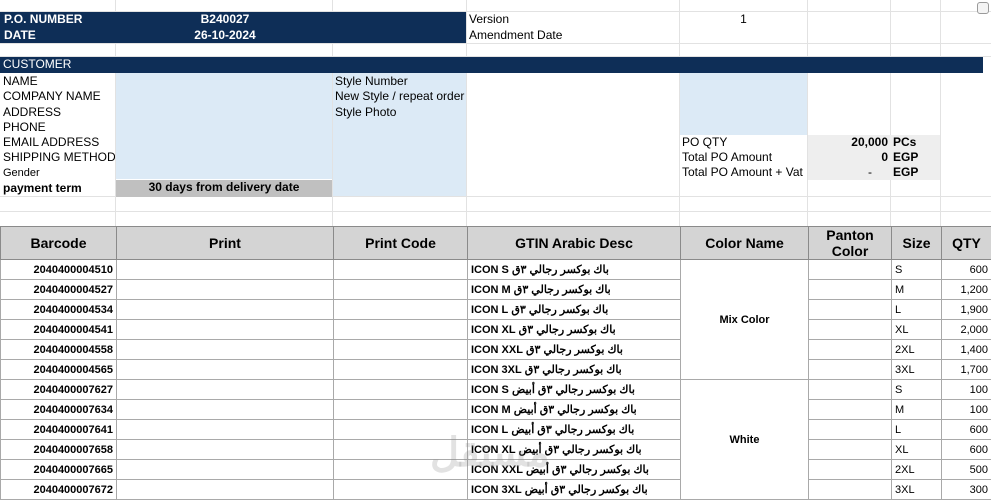  Describe the element at coordinates (58, 243) in the screenshot. I see `barcode-header: Barcode` at that location.